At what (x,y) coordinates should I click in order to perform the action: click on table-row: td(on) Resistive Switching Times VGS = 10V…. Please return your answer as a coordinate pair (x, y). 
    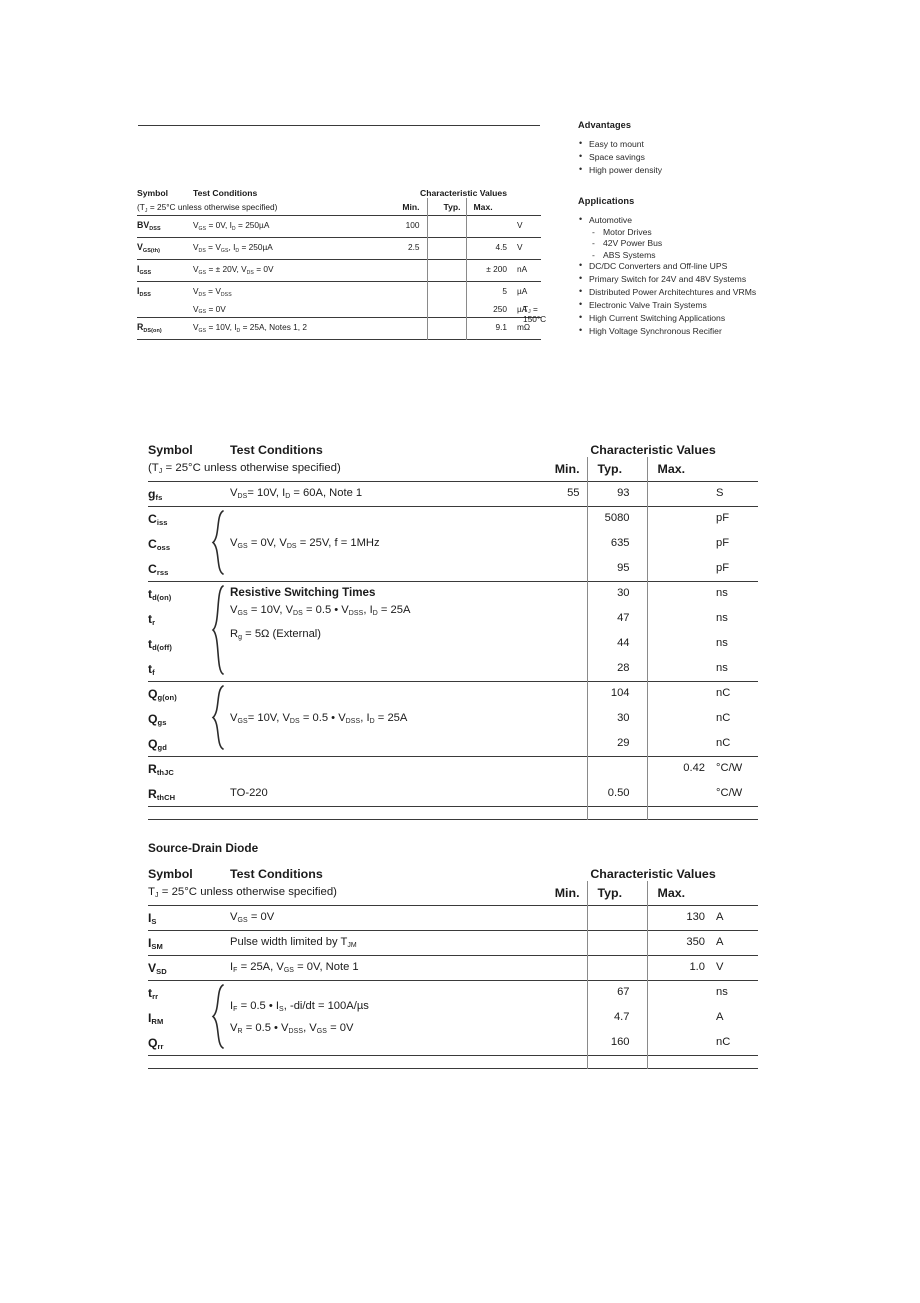
    Looking at the image, I should click on (453, 631).